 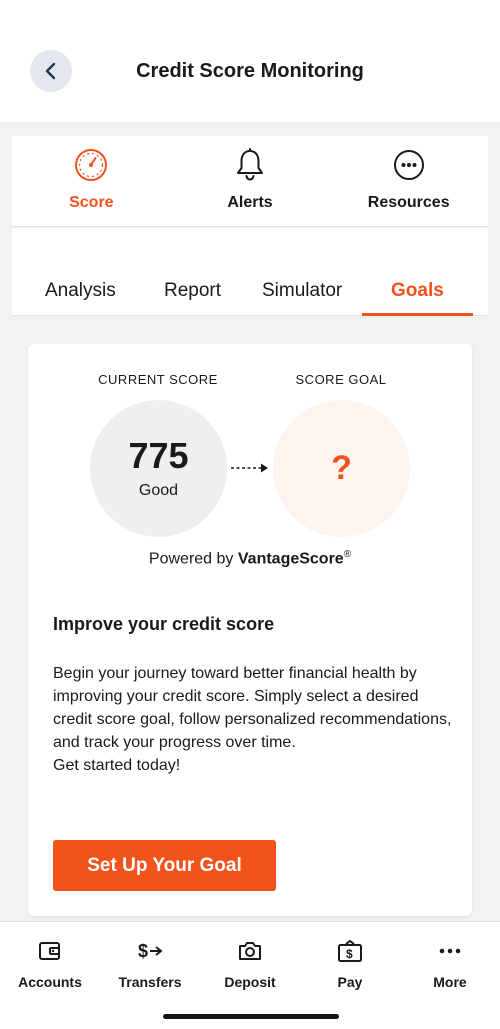 I want to click on transfer-dollar-icon: $, so click(x=150, y=951).